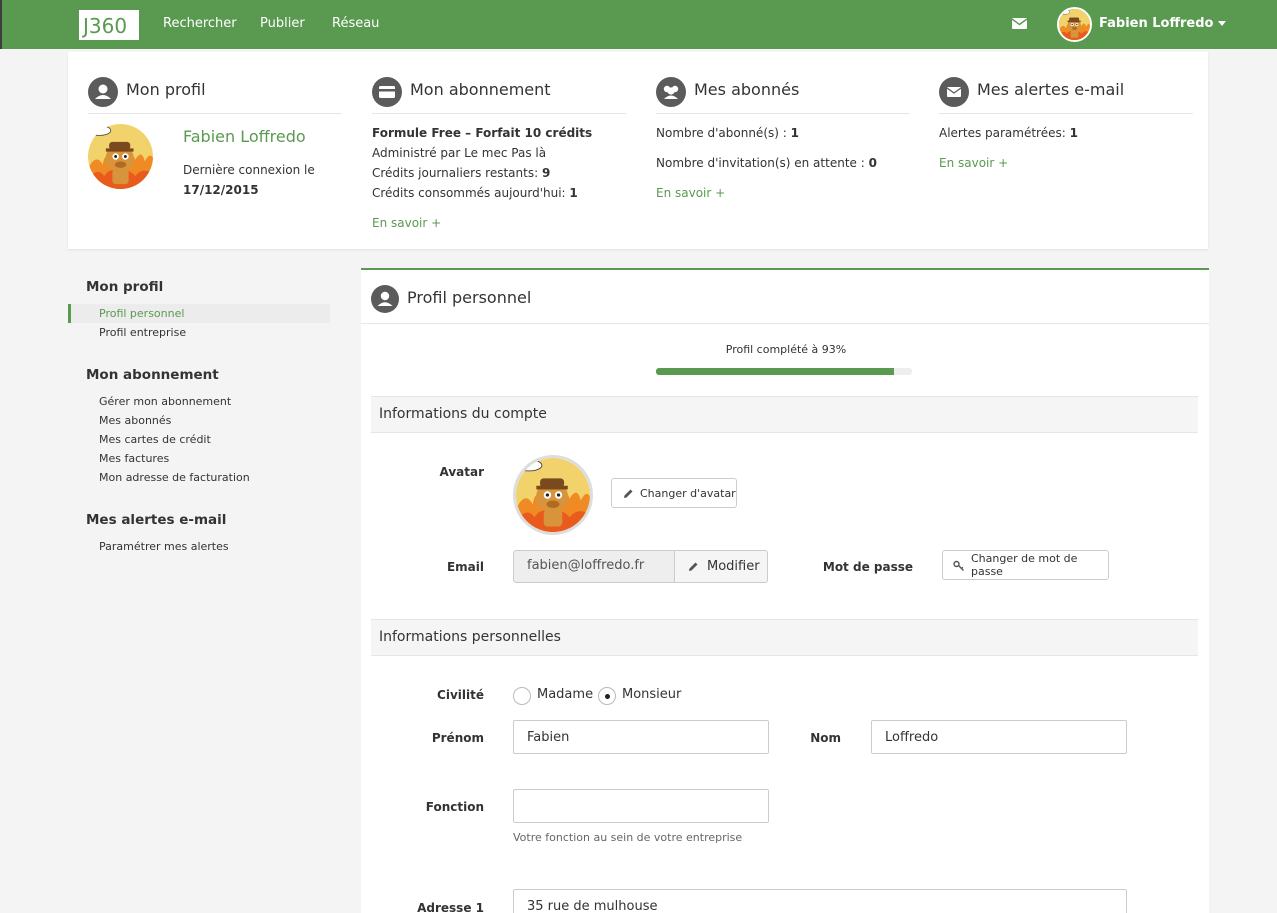  What do you see at coordinates (135, 420) in the screenshot?
I see `sidebar-item-mes-abonnes: Mes abonnés` at bounding box center [135, 420].